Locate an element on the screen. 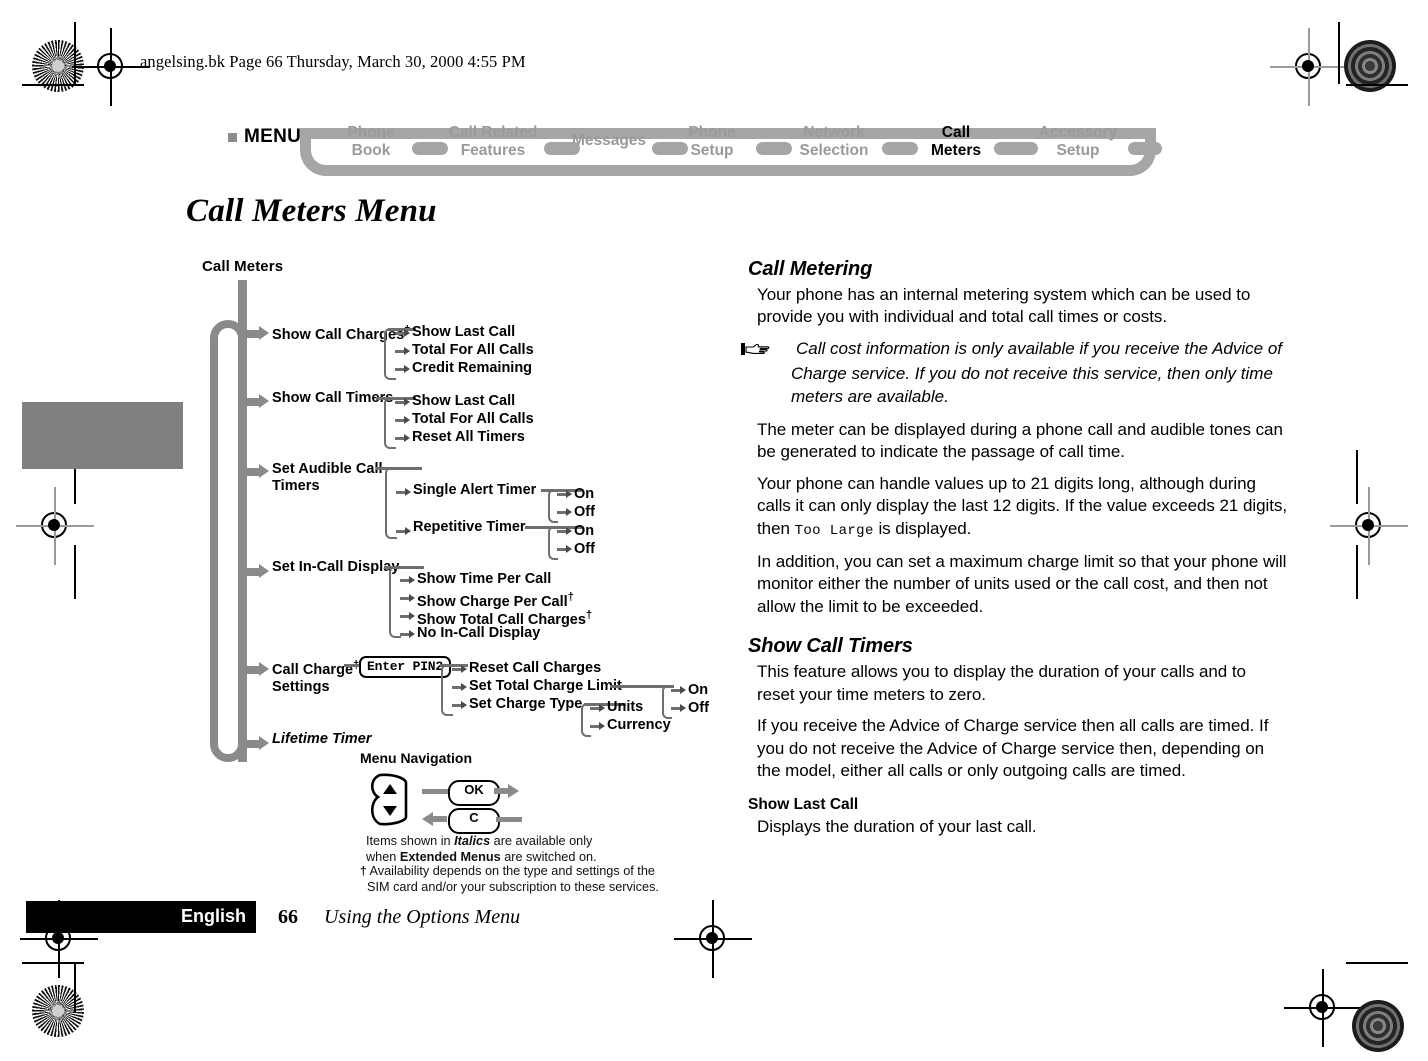 Image resolution: width=1428 pixels, height=1061 pixels. legend-heading: Menu Navigation is located at coordinates (416, 758).